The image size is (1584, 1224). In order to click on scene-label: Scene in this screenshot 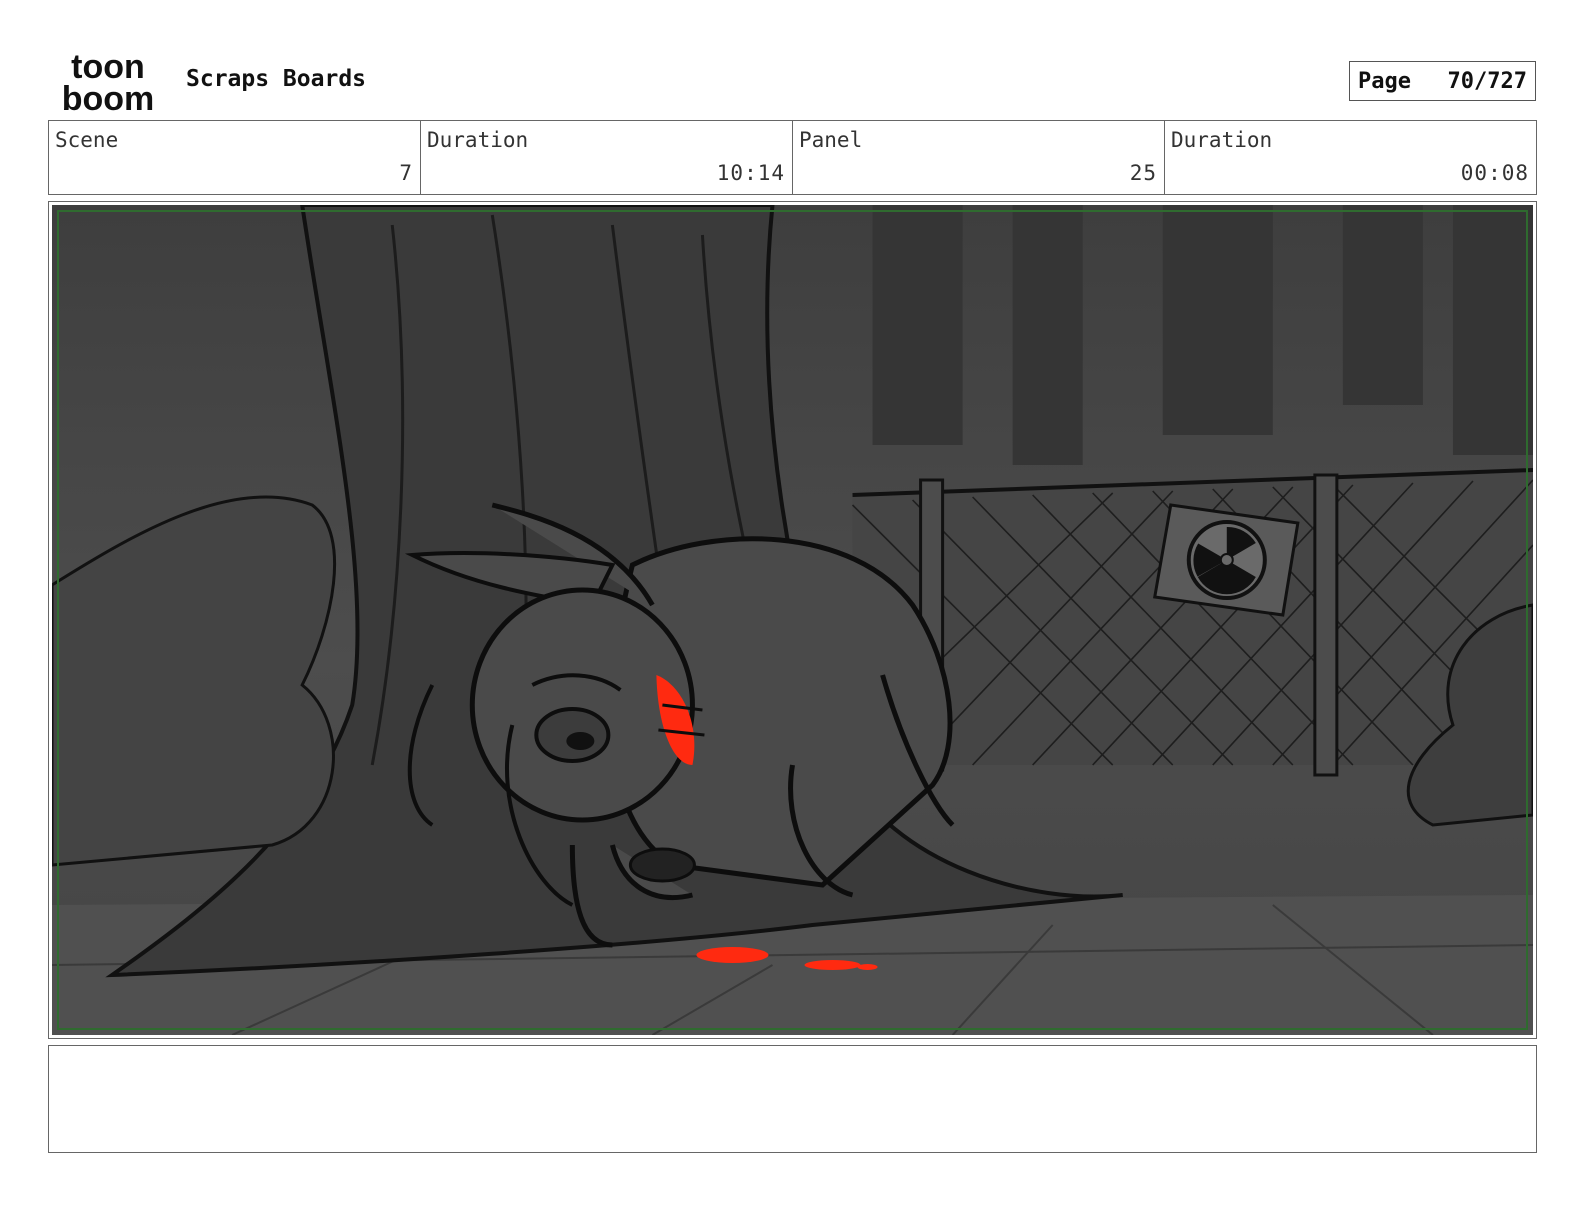, I will do `click(87, 140)`.